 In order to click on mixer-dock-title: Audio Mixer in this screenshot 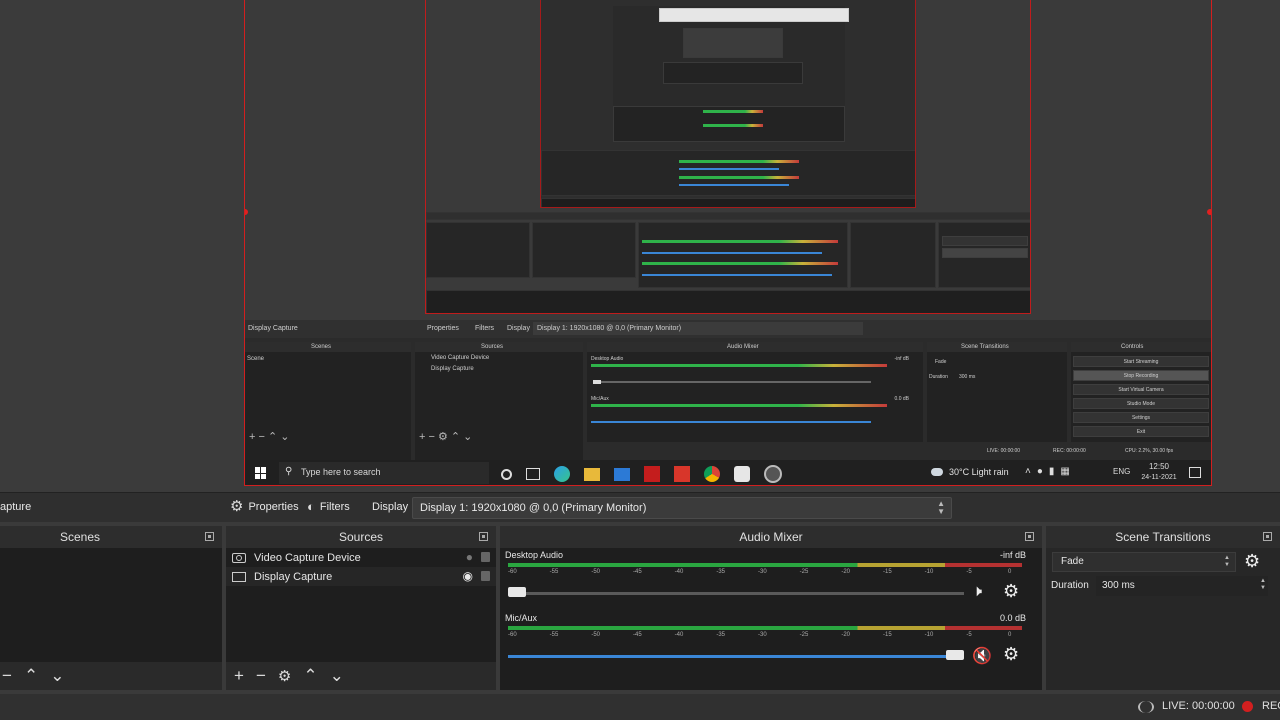, I will do `click(771, 537)`.